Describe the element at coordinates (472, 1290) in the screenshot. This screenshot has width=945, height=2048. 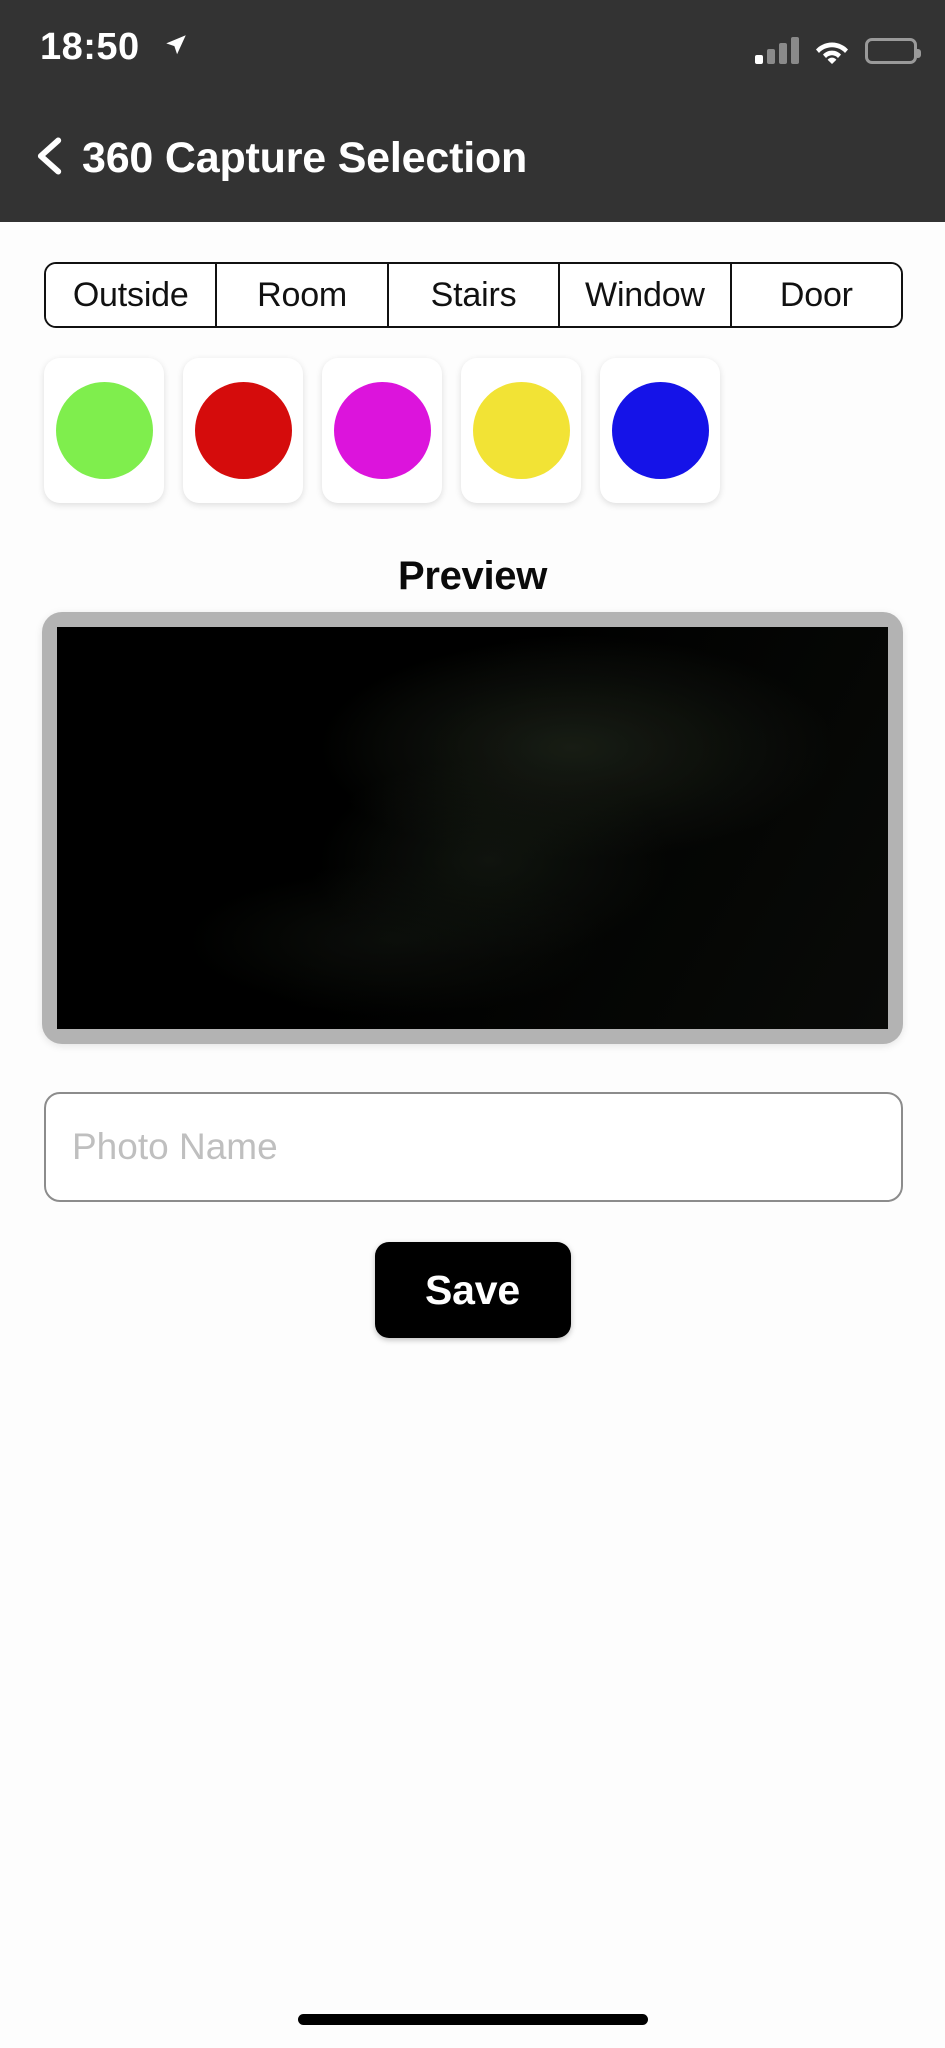
I see `save-button: Save` at that location.